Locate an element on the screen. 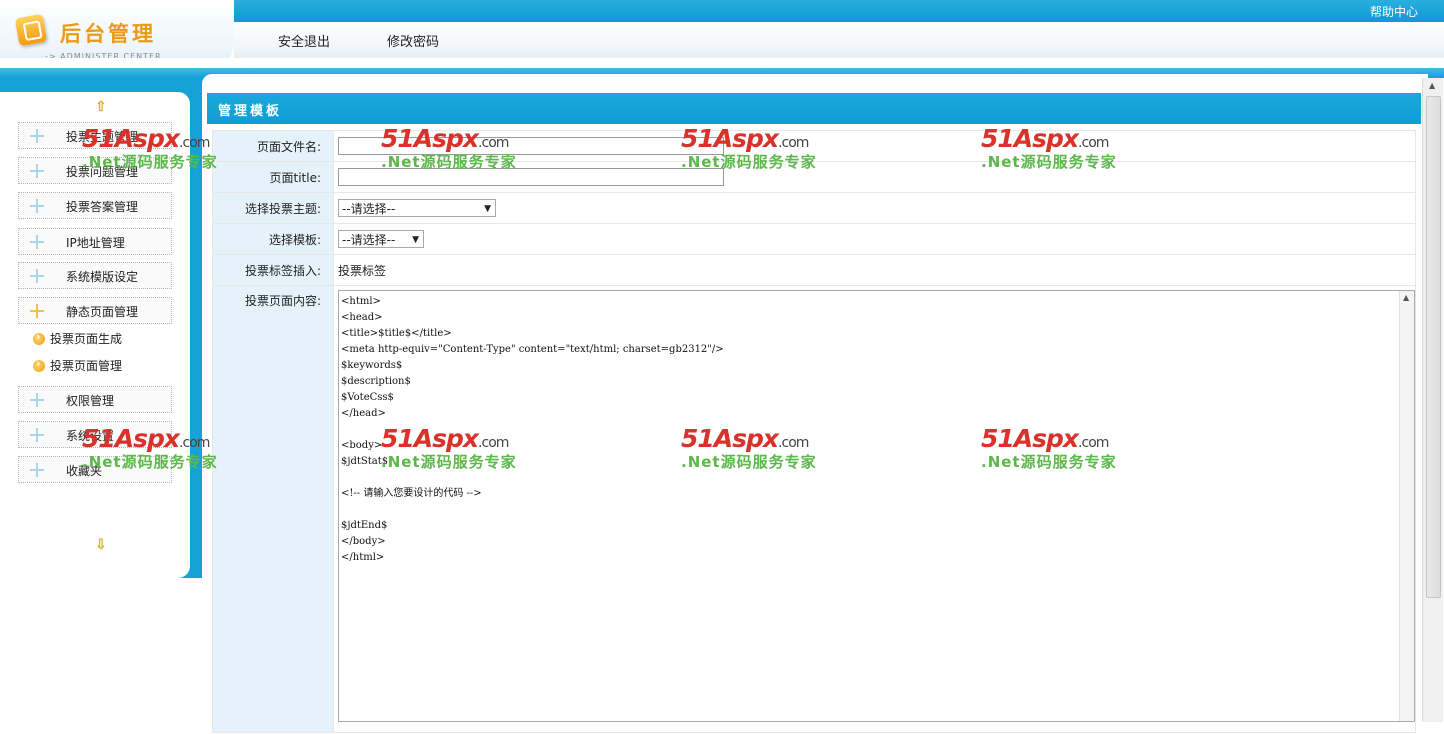  sidebar-item-label: 权限管理 is located at coordinates (90, 401).